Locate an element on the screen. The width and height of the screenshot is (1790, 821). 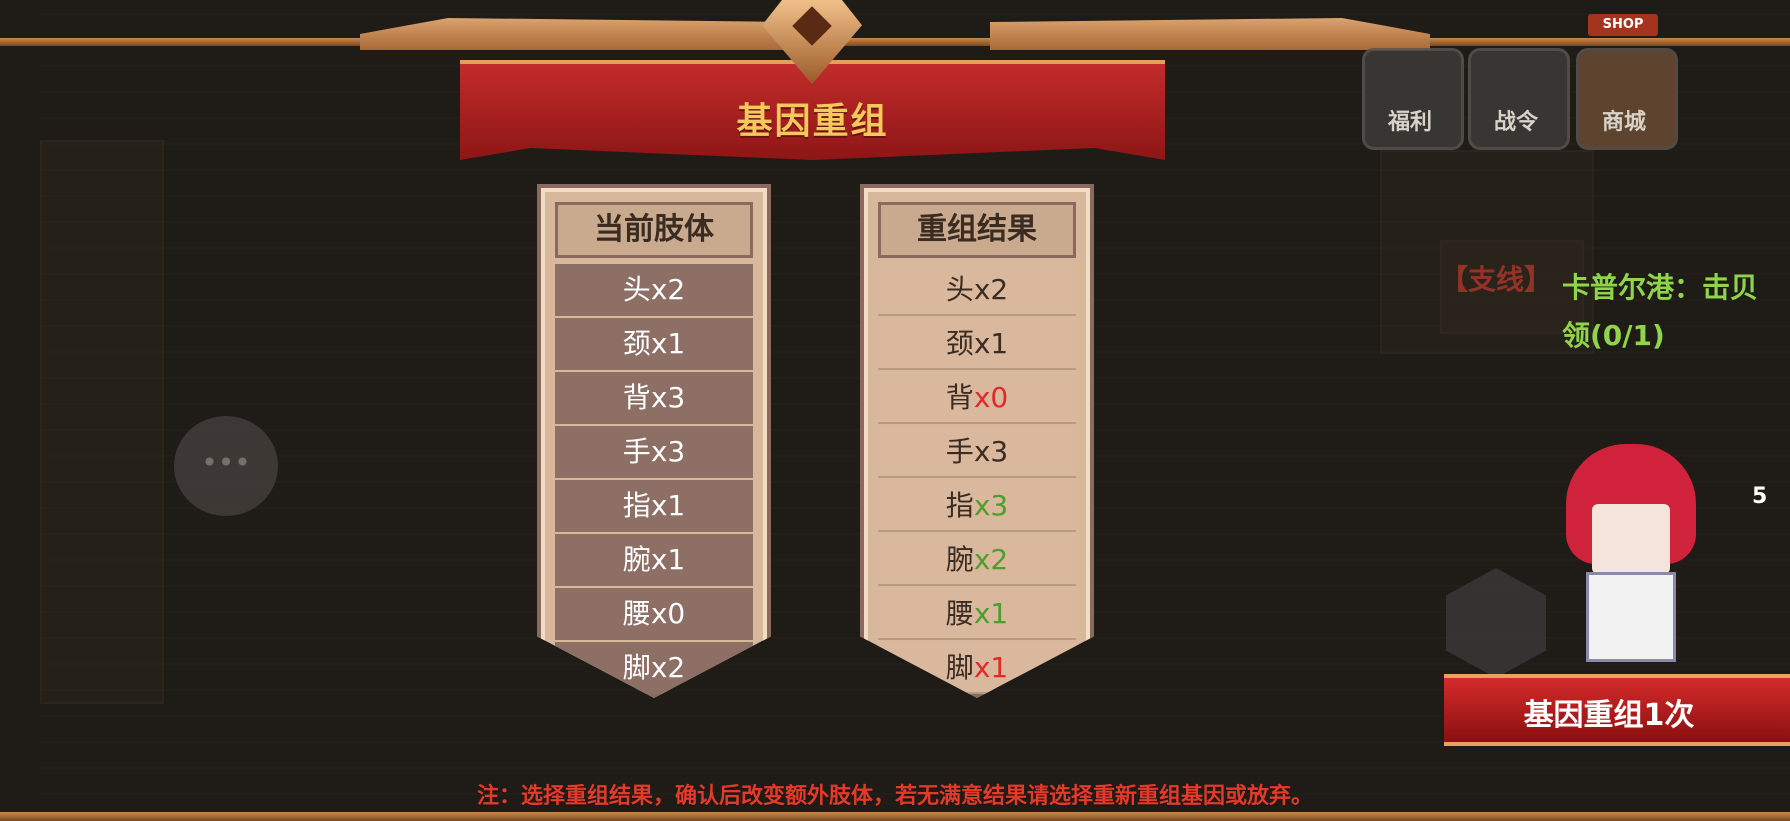
panel-header: 重组结果 is located at coordinates (977, 230).